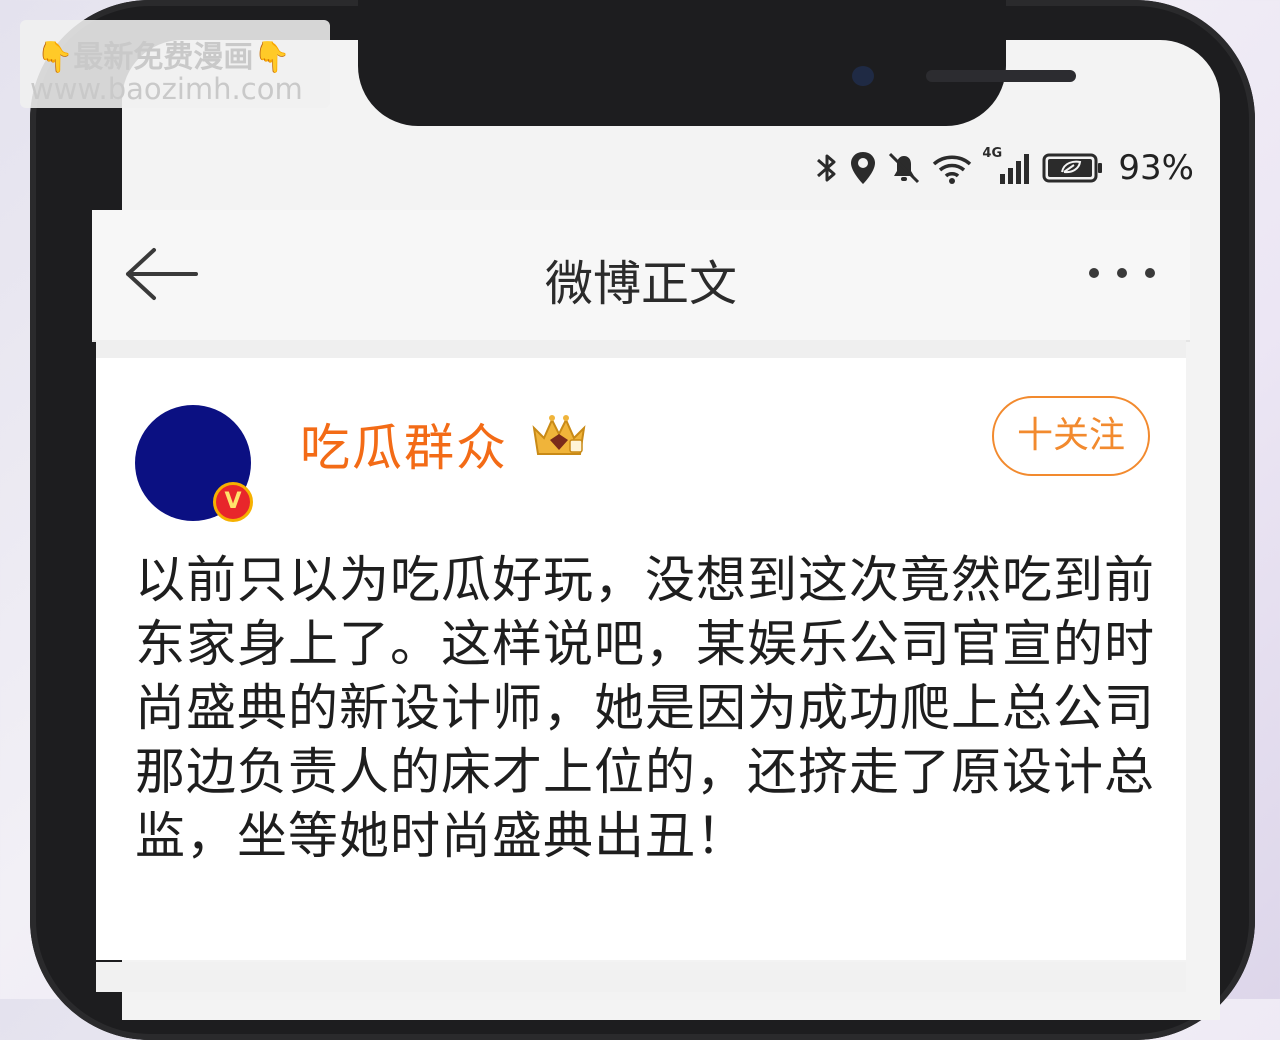 This screenshot has height=1040, width=1280. I want to click on more-options-icon, so click(1122, 273).